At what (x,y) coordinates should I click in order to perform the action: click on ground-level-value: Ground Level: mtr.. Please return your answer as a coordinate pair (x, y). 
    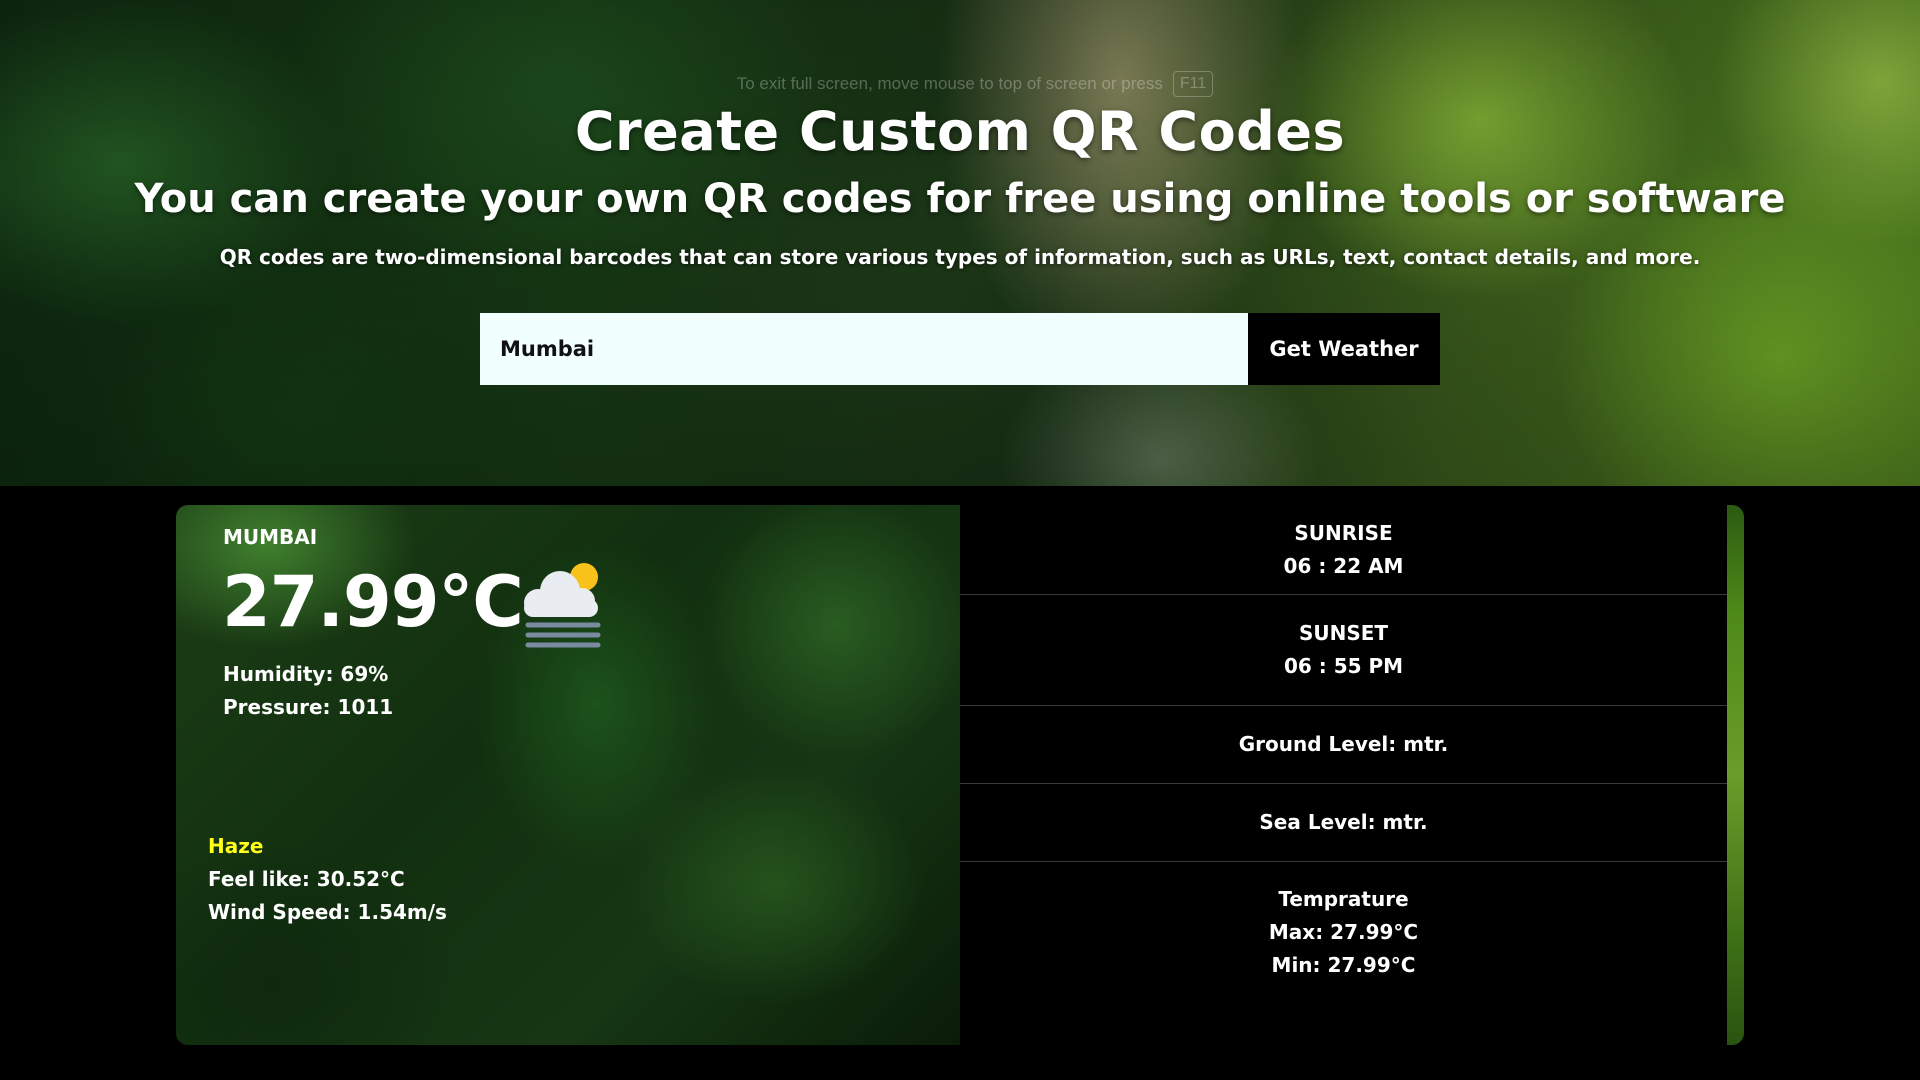
    Looking at the image, I should click on (1343, 744).